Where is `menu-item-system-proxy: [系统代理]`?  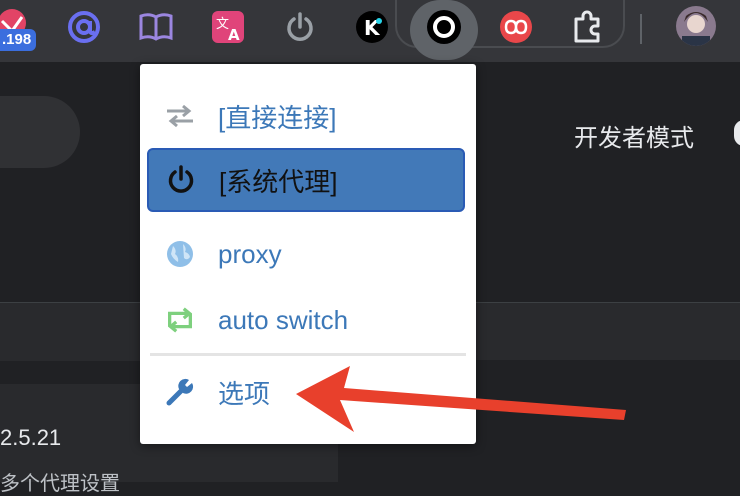
menu-item-system-proxy: [系统代理] is located at coordinates (306, 180).